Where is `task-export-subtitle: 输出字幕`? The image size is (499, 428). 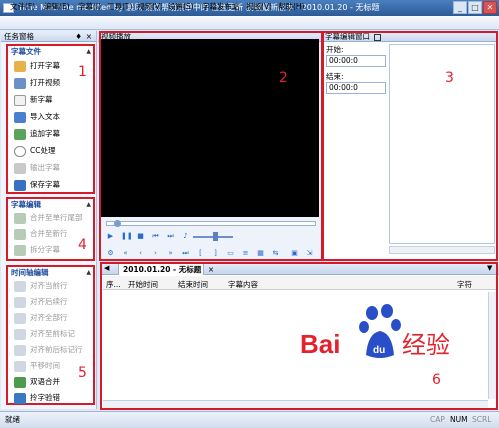 task-export-subtitle: 输出字幕 is located at coordinates (37, 168).